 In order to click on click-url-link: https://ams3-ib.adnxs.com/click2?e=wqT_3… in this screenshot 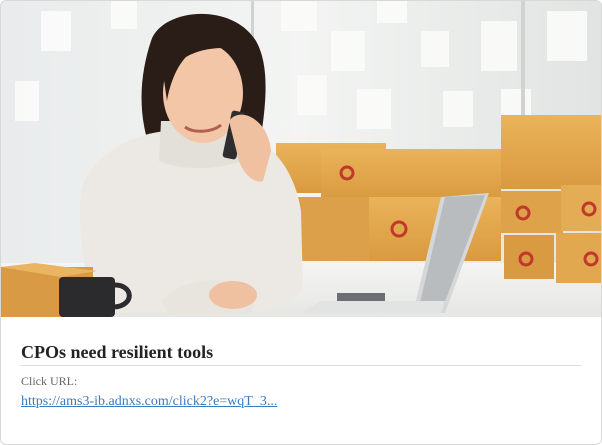, I will do `click(149, 402)`.